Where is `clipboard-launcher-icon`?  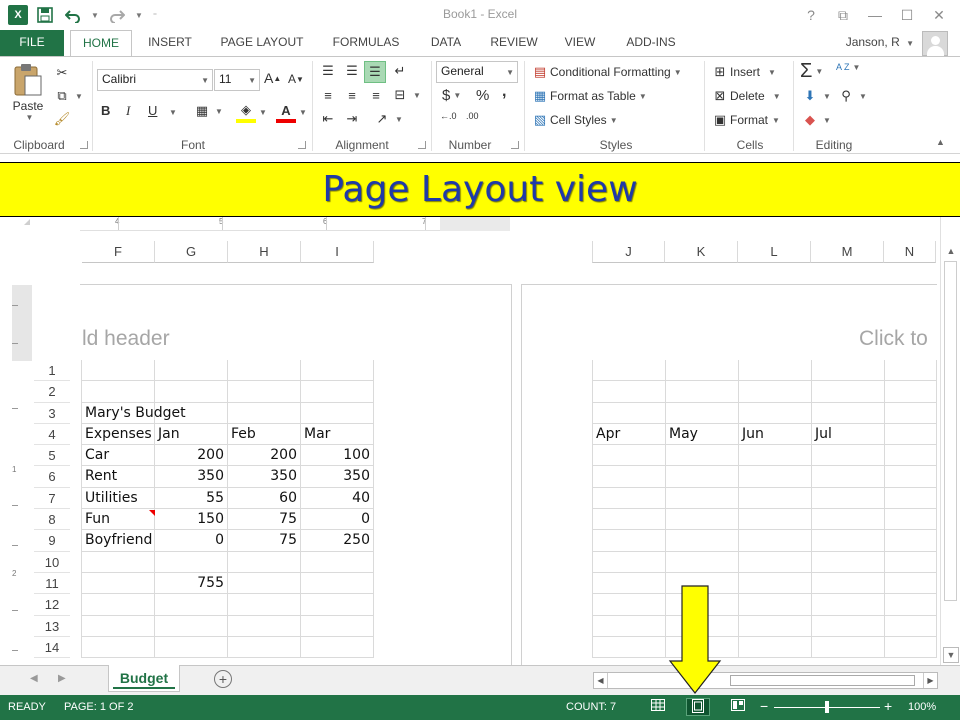
clipboard-launcher-icon is located at coordinates (84, 145).